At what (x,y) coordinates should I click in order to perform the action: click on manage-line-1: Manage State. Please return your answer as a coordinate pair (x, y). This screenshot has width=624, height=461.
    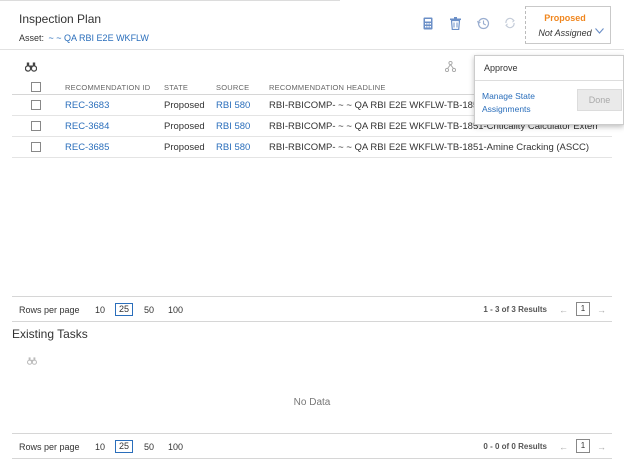
    Looking at the image, I should click on (508, 96).